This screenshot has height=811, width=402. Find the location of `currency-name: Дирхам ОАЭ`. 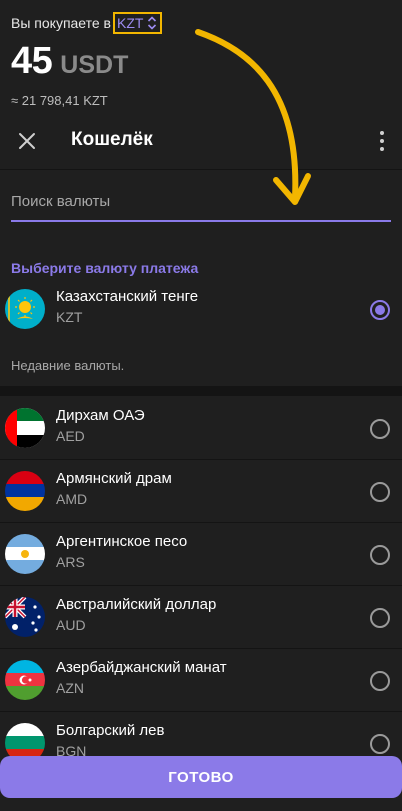

currency-name: Дирхам ОАЭ is located at coordinates (100, 415).